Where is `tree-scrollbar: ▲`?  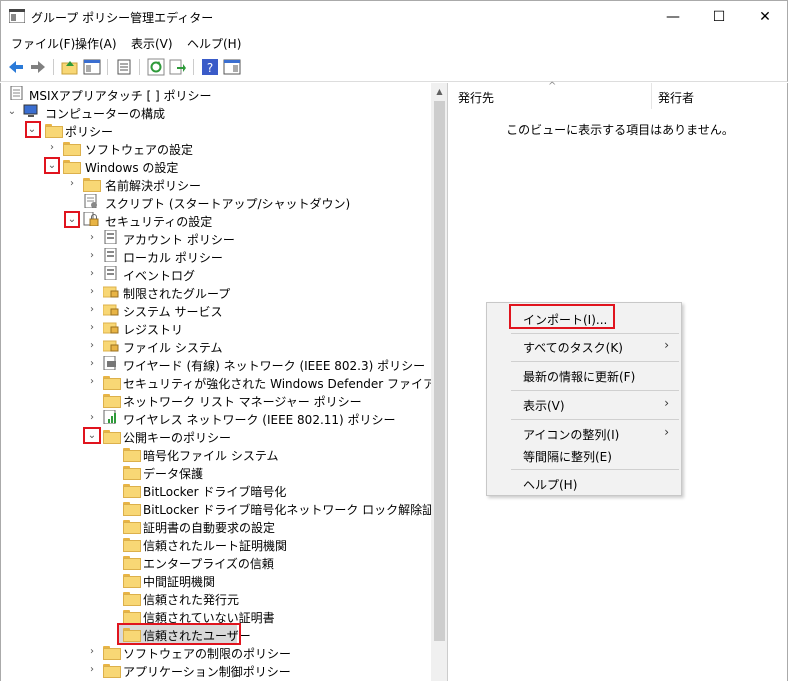
tree-scrollbar: ▲ is located at coordinates (439, 382).